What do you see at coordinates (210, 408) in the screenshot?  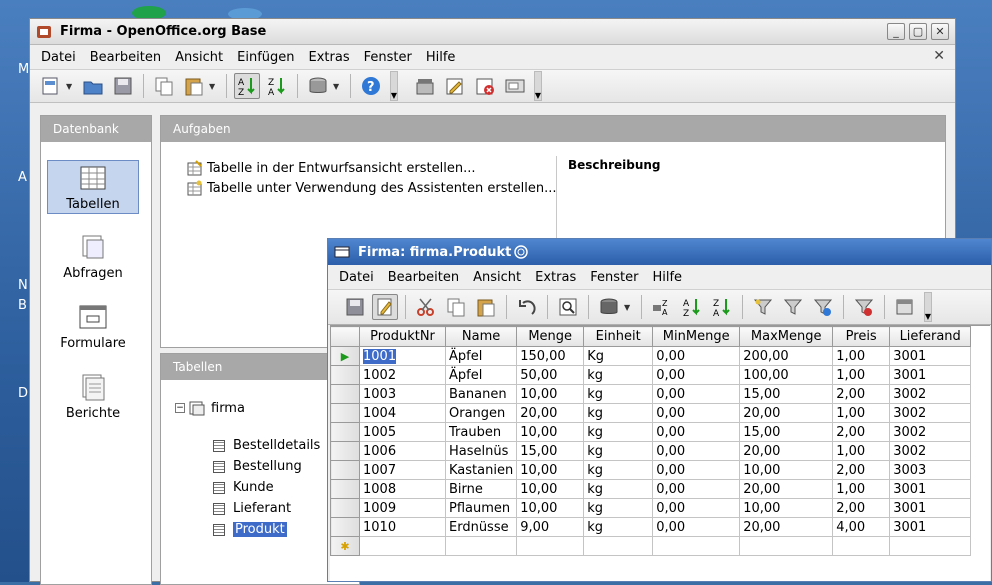 I see `tree-root-firma: − firma` at bounding box center [210, 408].